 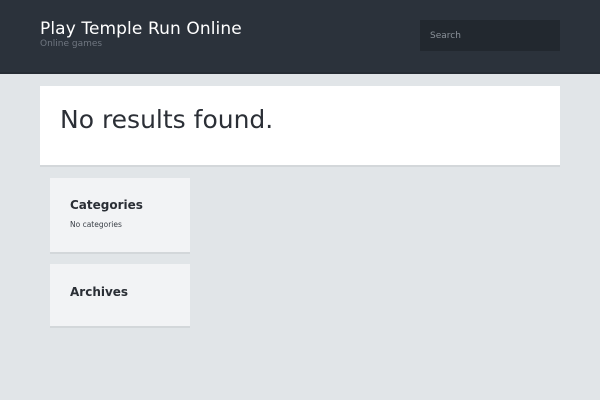 I want to click on search-input, so click(x=490, y=35).